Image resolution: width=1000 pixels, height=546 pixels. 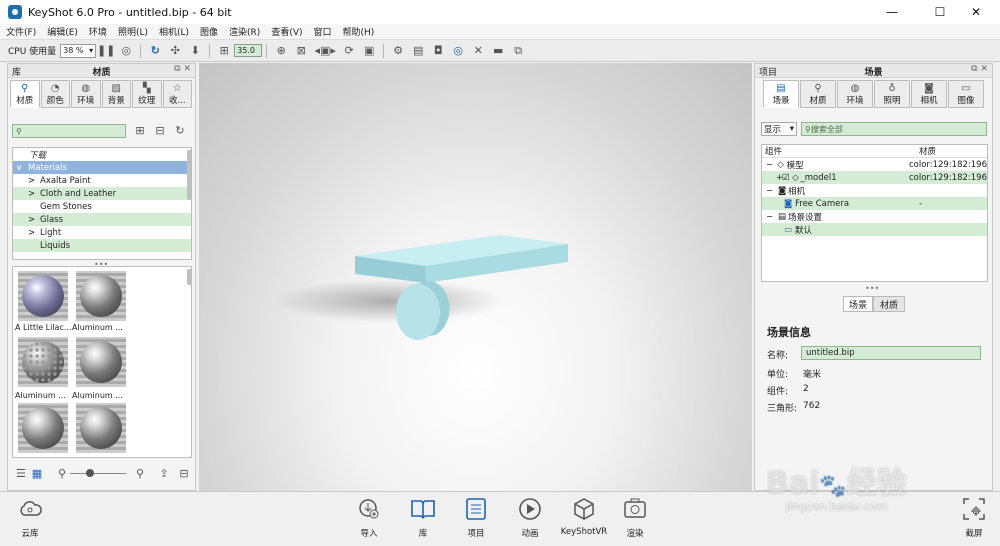 What do you see at coordinates (359, 31) in the screenshot?
I see `menu-help: 帮助(H)` at bounding box center [359, 31].